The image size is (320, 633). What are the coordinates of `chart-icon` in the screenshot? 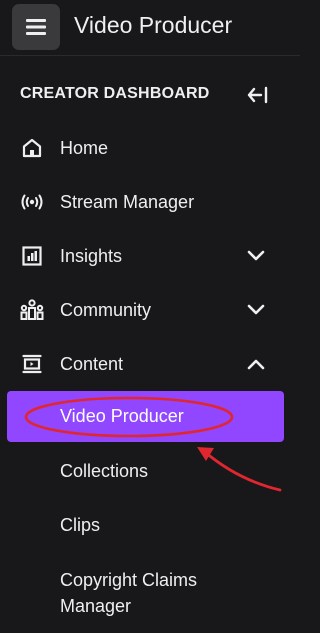 It's located at (32, 256).